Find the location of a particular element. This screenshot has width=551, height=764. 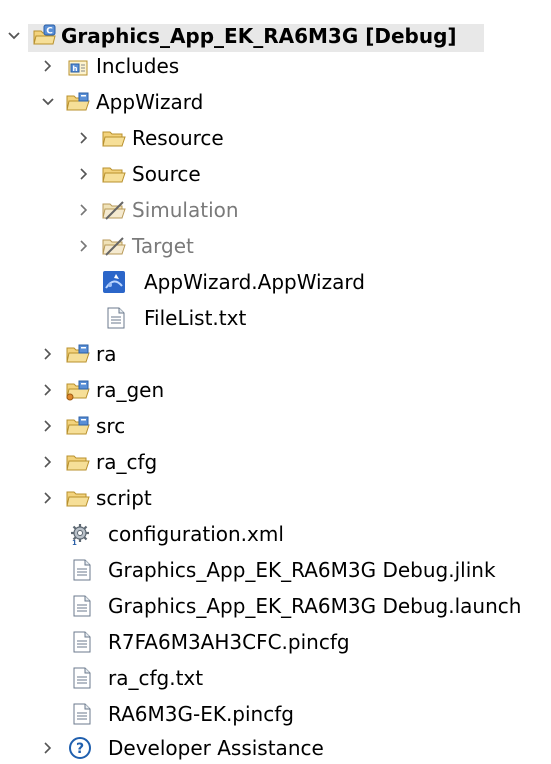

ra-cfg-label: ra_cfg is located at coordinates (127, 462).